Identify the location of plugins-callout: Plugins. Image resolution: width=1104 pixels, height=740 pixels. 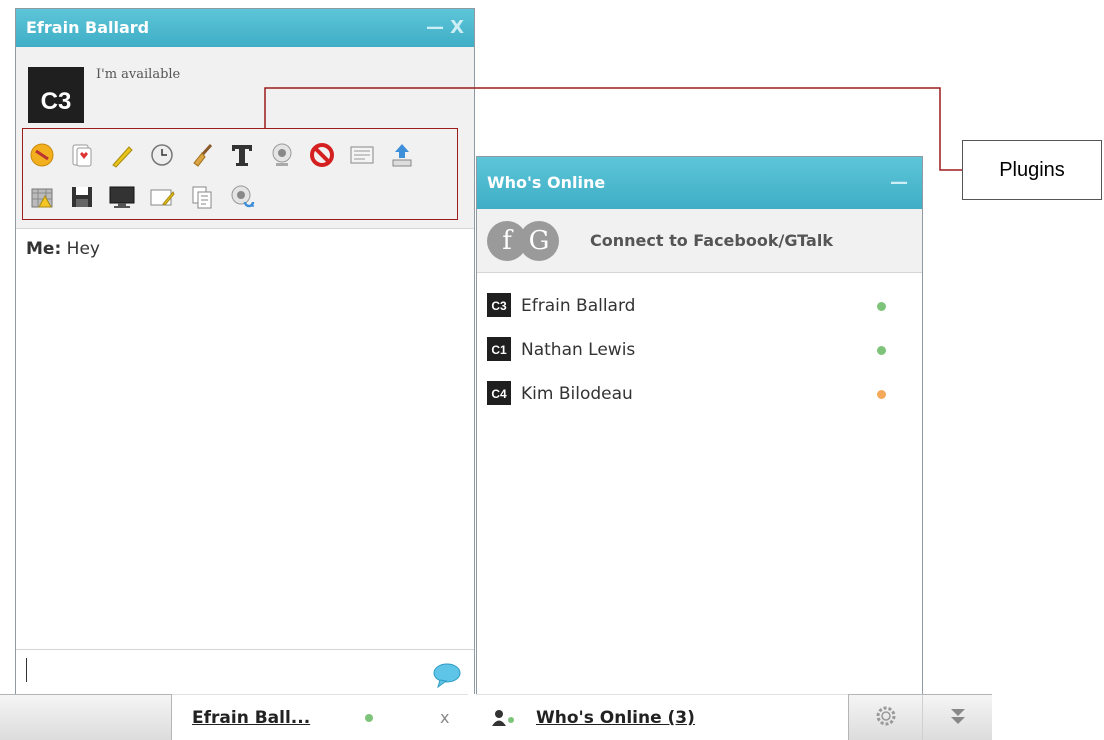
(1032, 170).